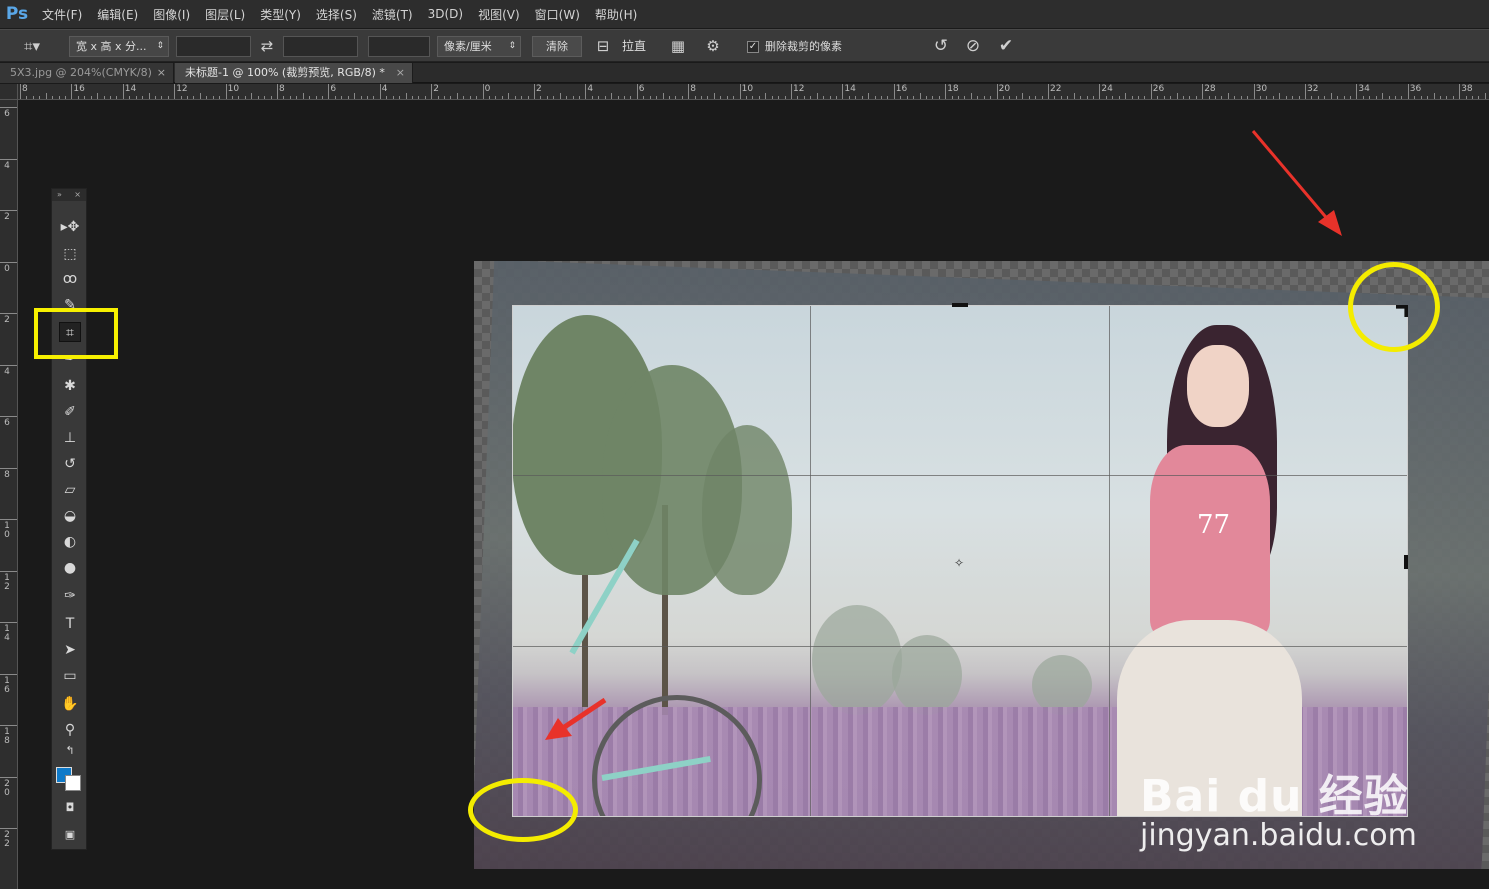  I want to click on brush-tool-icon: ✐, so click(70, 412).